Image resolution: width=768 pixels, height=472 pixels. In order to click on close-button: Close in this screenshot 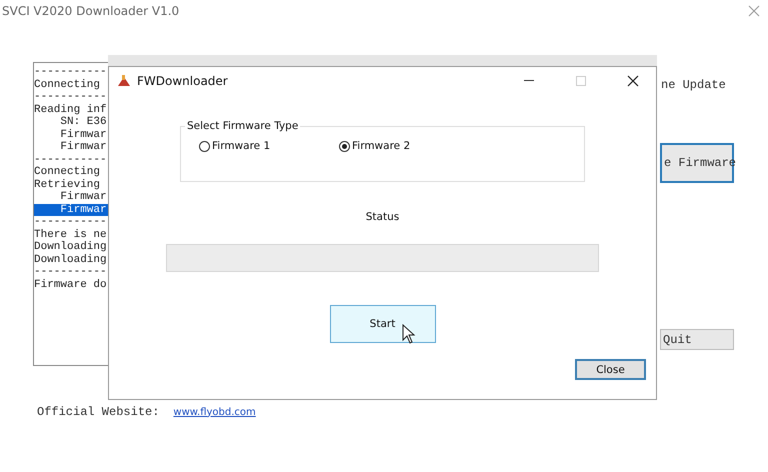, I will do `click(610, 369)`.